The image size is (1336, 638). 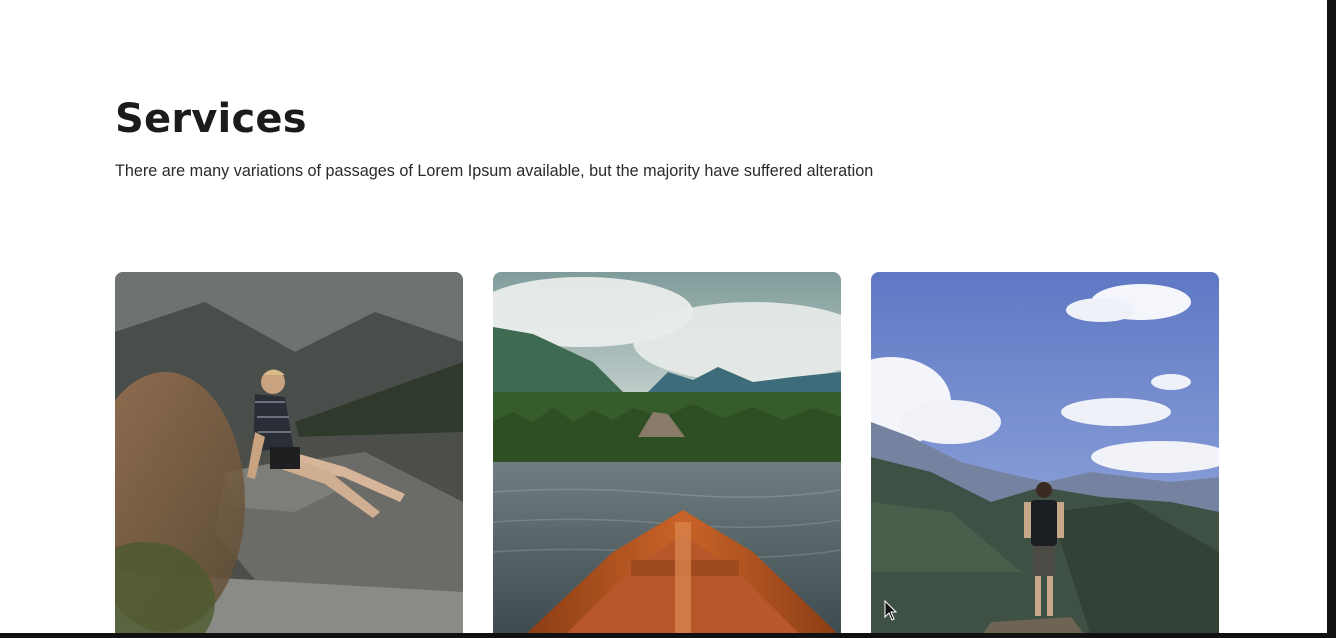 I want to click on rowboat-on-mountain-lake-photo, so click(x=667, y=454).